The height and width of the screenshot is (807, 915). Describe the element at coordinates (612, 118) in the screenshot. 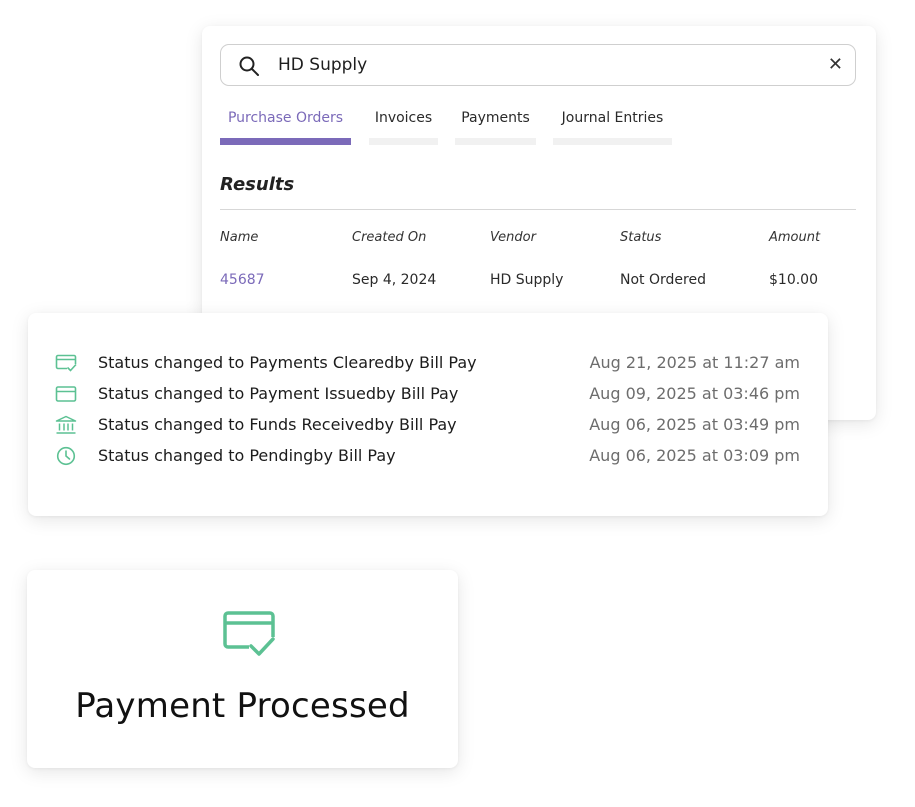

I see `tab-label: Journal Entries` at that location.